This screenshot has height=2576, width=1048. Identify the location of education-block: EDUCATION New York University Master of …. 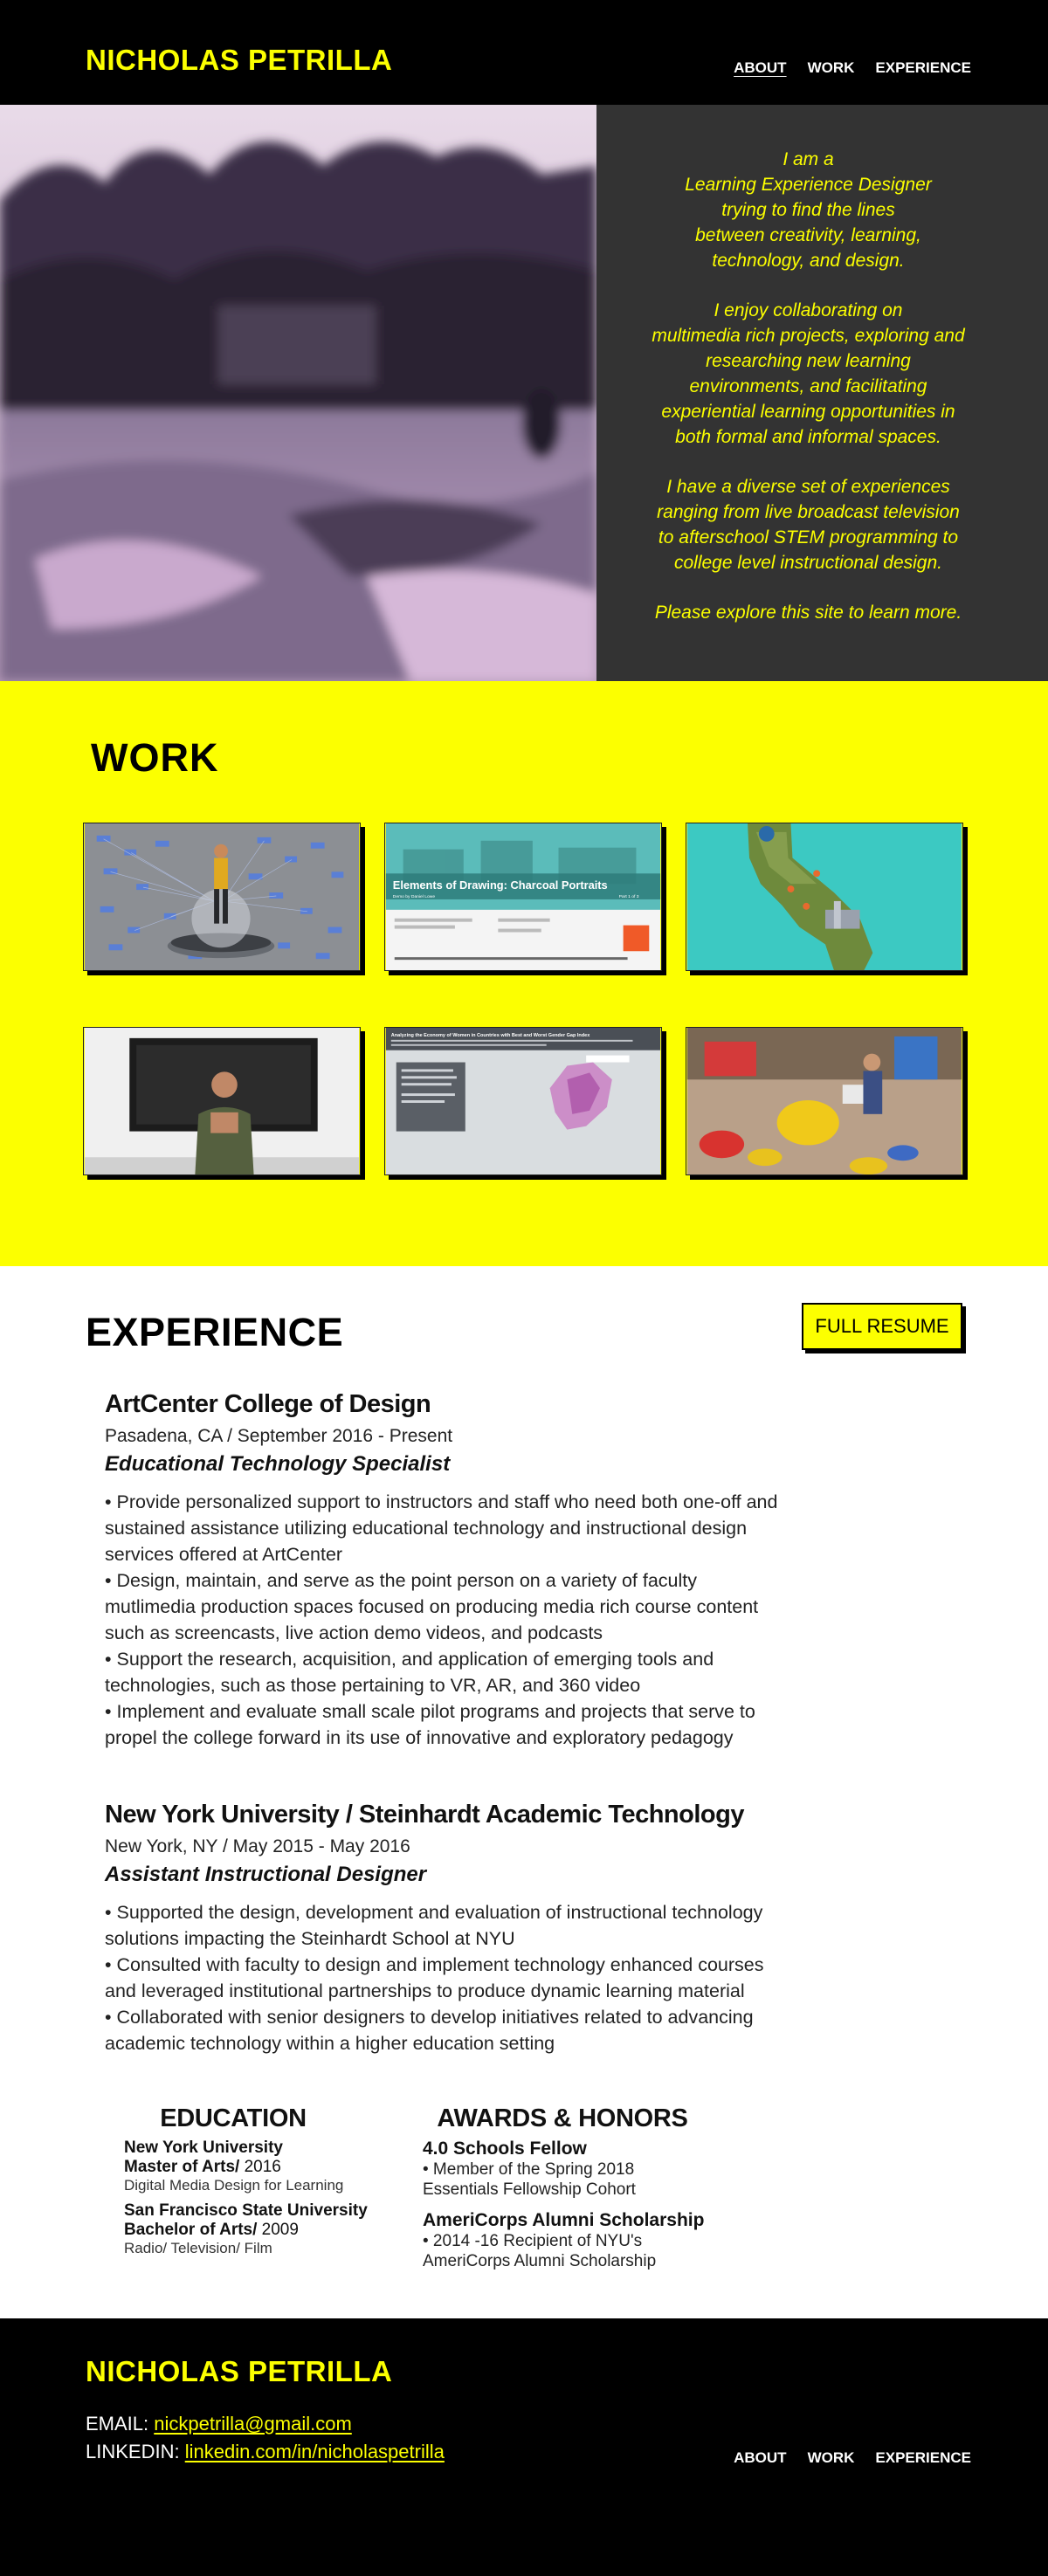
(255, 2184).